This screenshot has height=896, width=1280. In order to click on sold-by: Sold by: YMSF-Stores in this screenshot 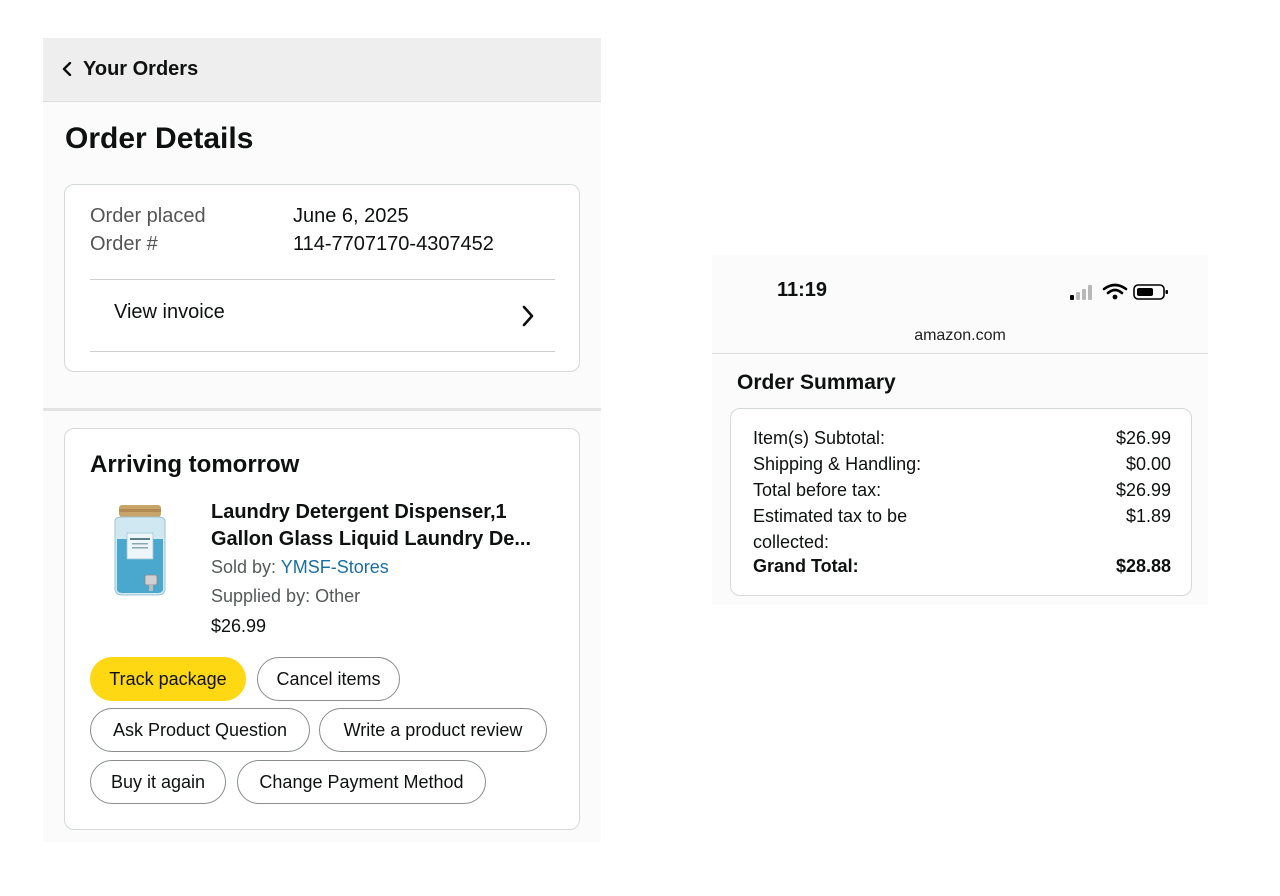, I will do `click(300, 567)`.